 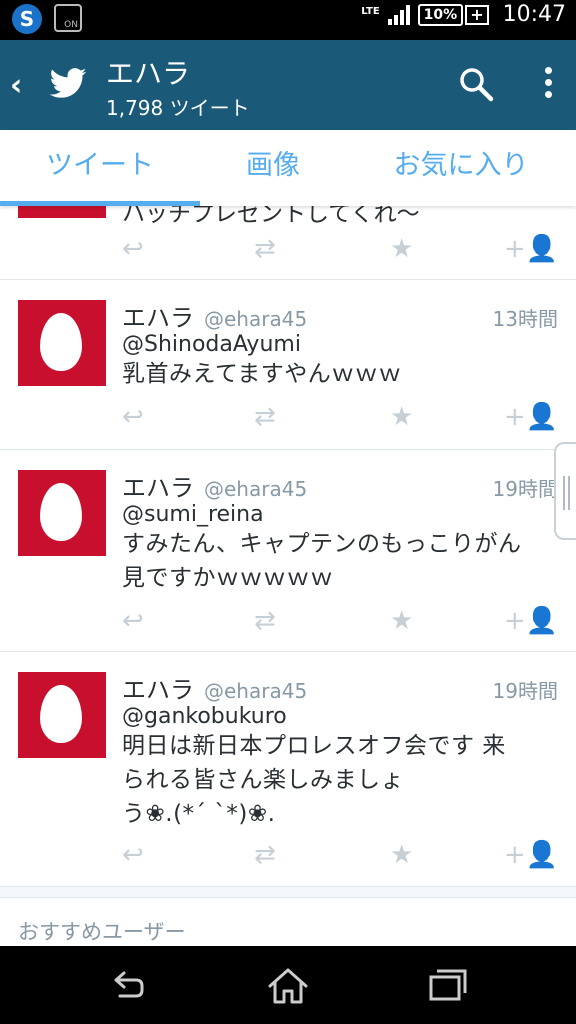 I want to click on tweet-text-line: すみたん、キャプテンのもっこりがん, so click(x=322, y=544).